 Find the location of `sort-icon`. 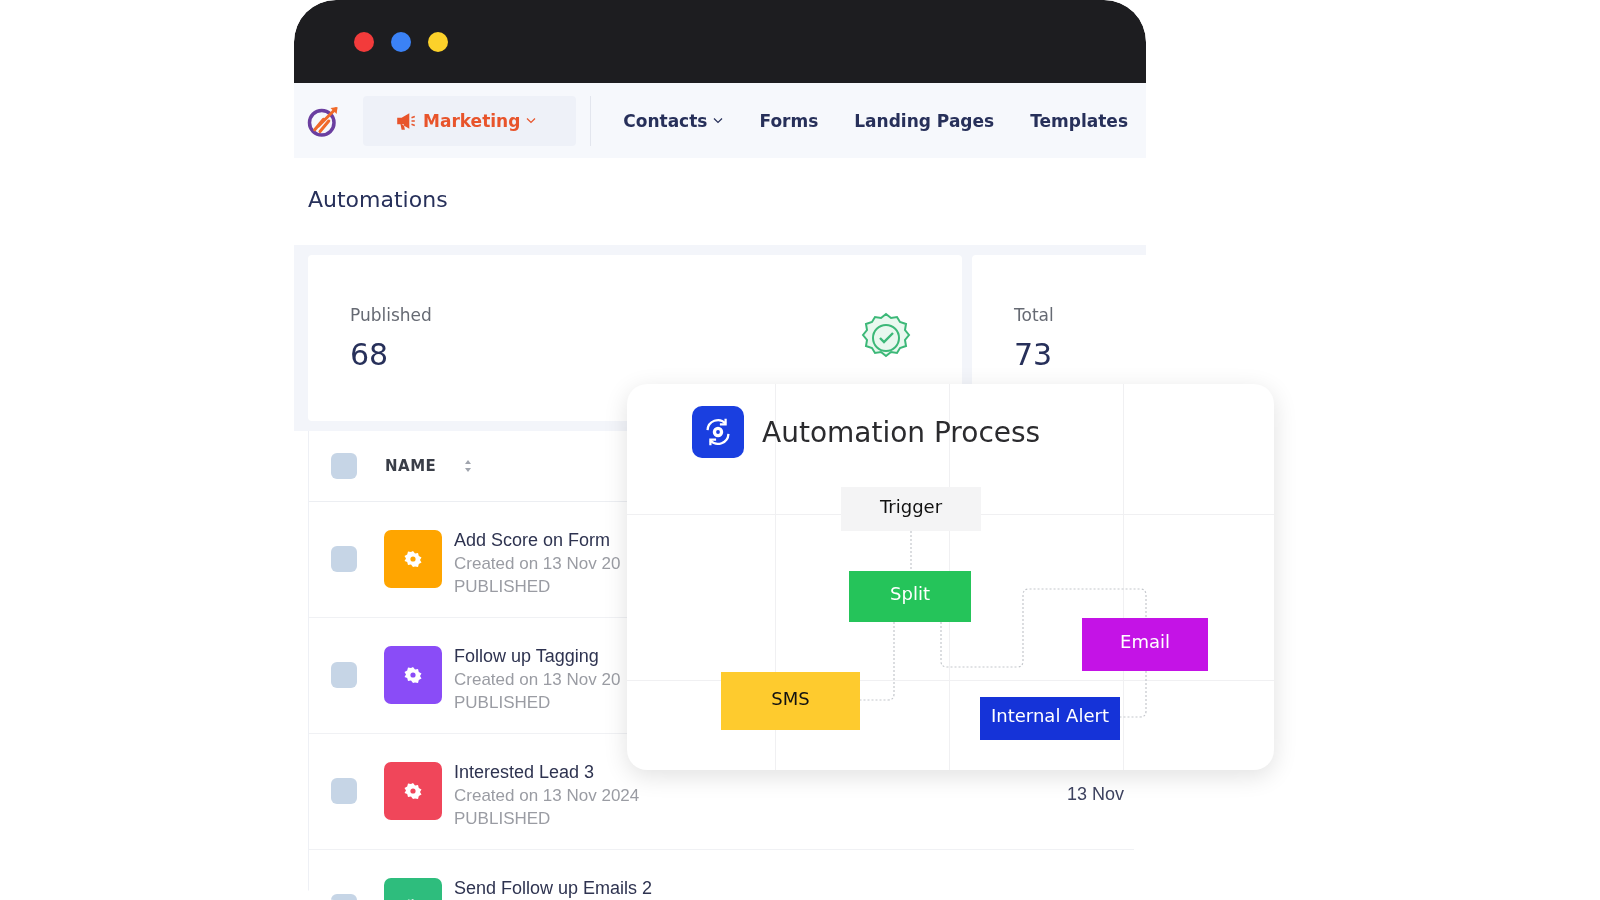

sort-icon is located at coordinates (468, 466).